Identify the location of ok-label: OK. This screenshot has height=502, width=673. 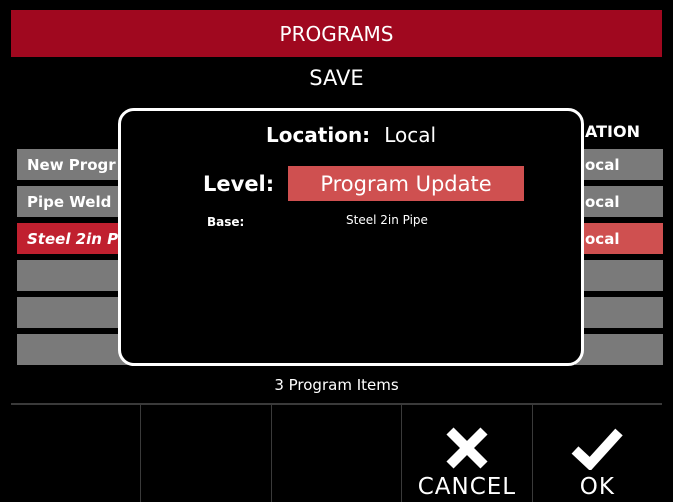
(597, 487).